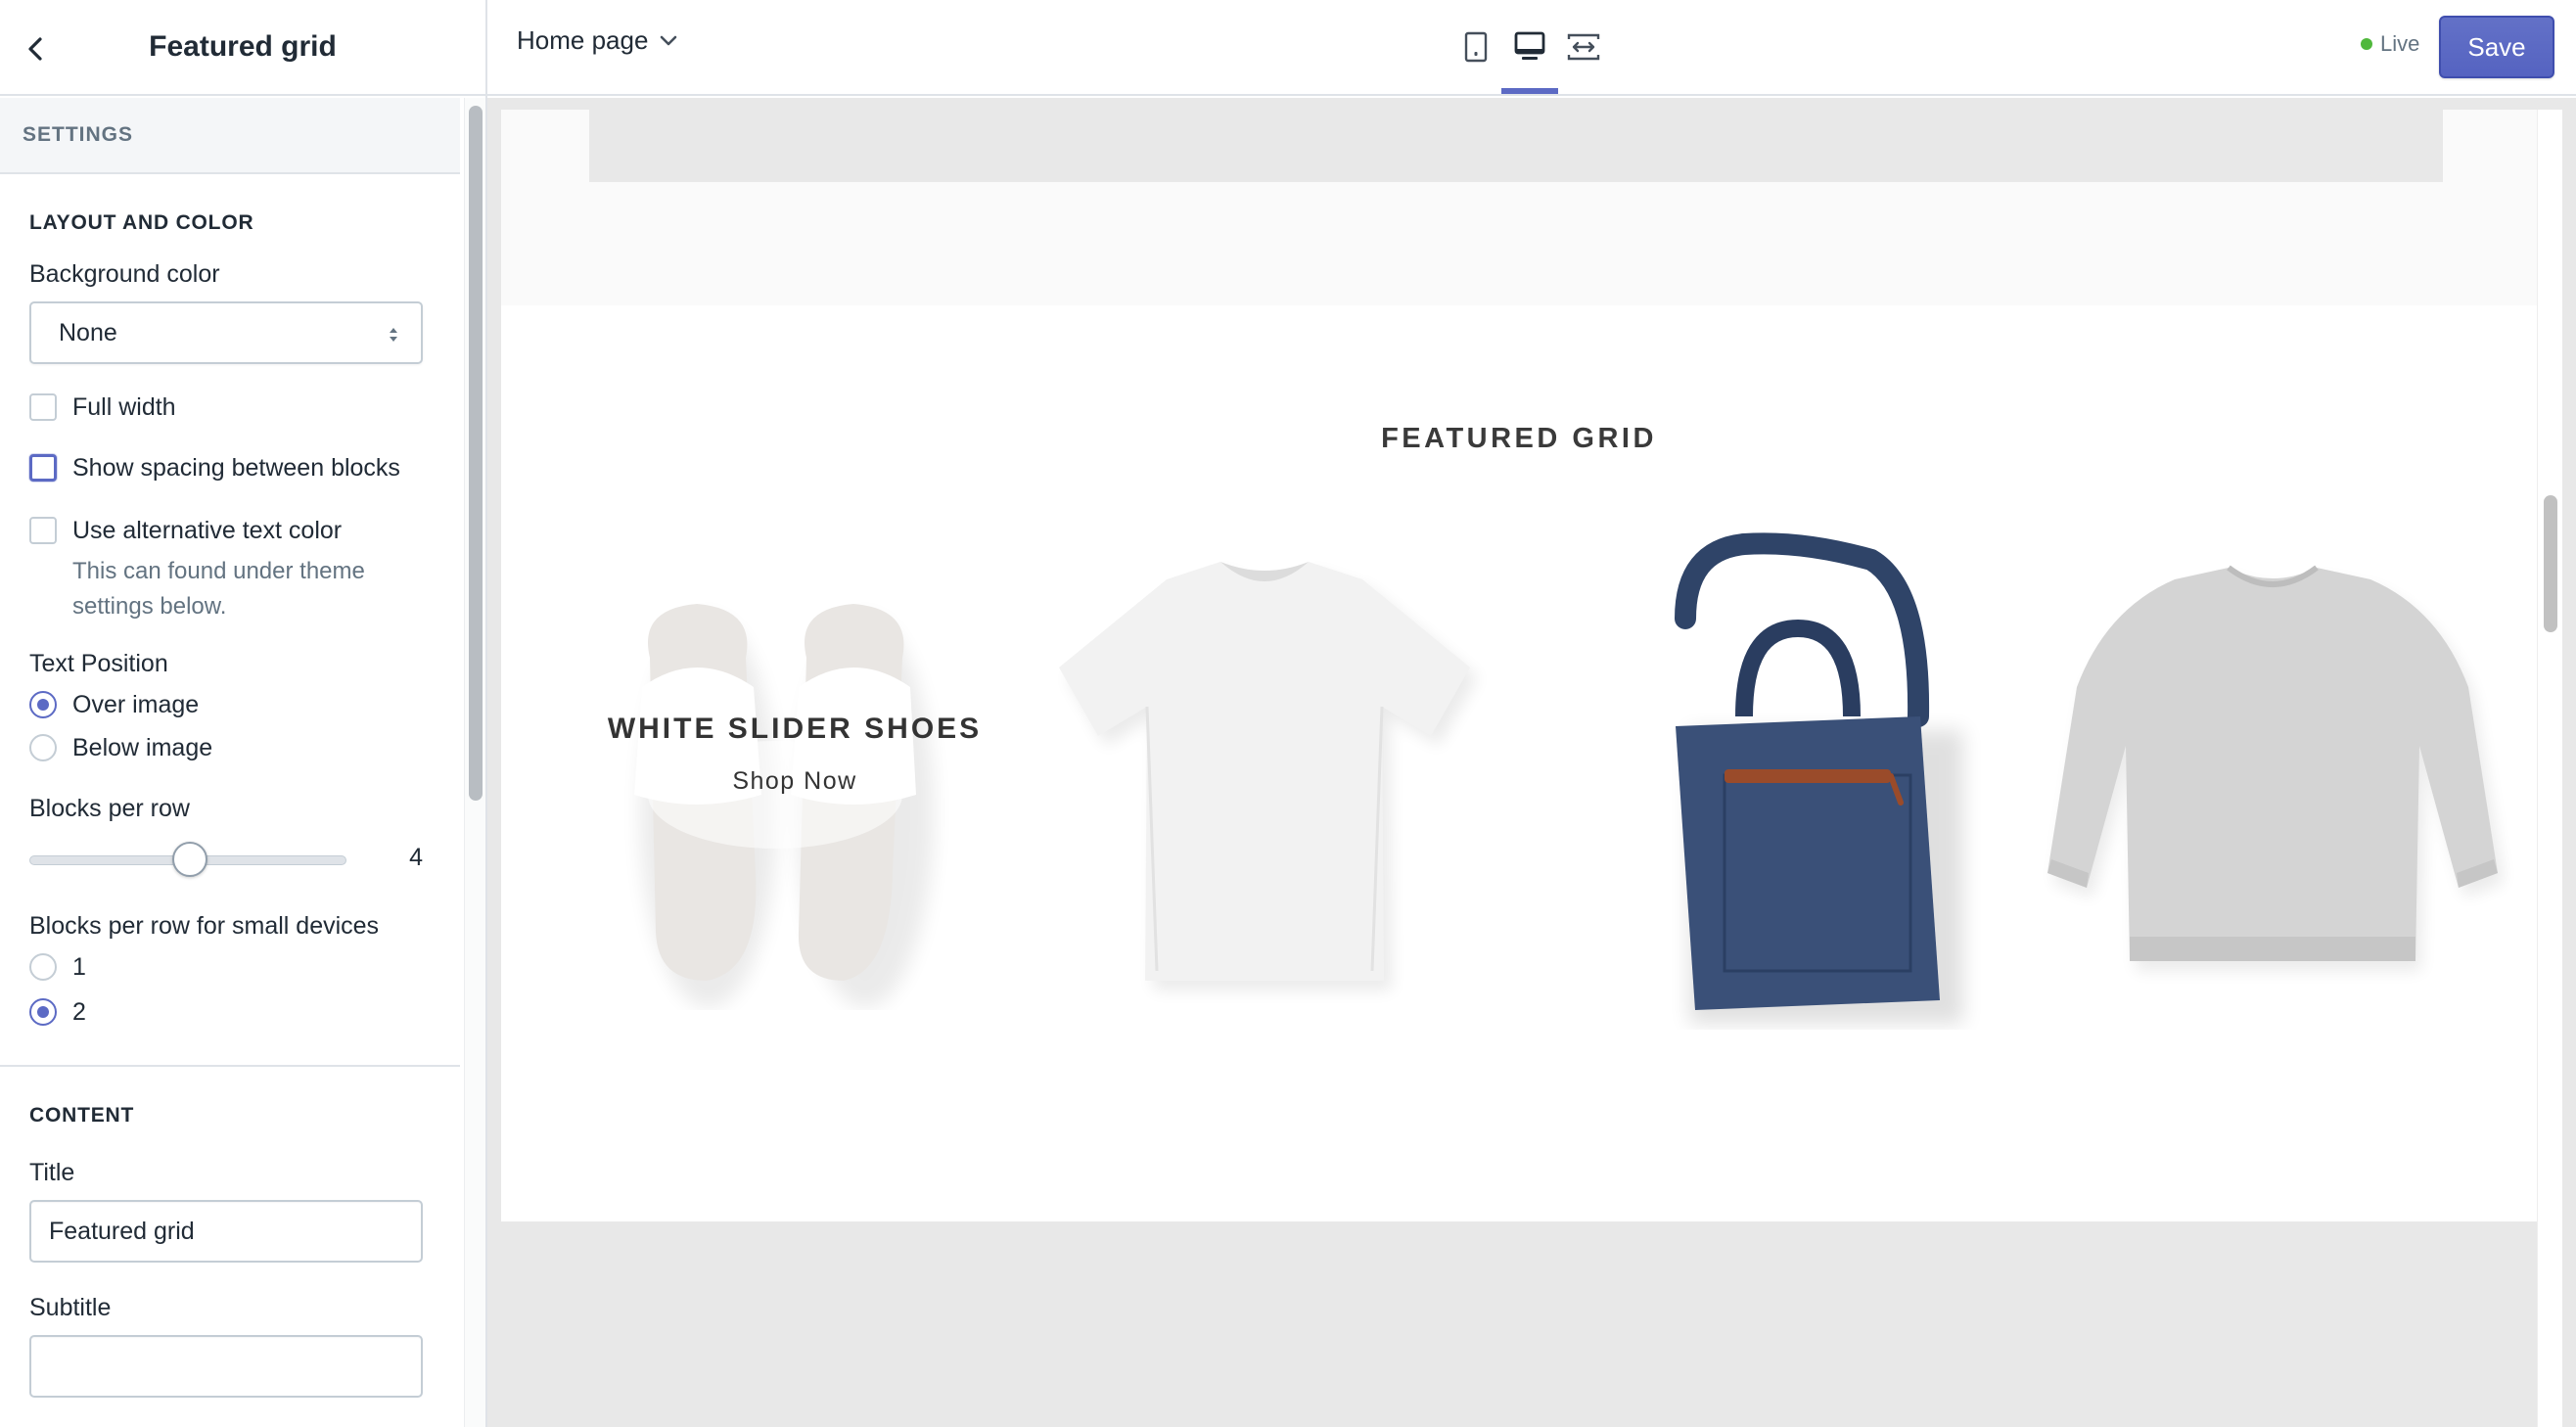 This screenshot has height=1427, width=2576. I want to click on show-spacing-checkbox, so click(43, 468).